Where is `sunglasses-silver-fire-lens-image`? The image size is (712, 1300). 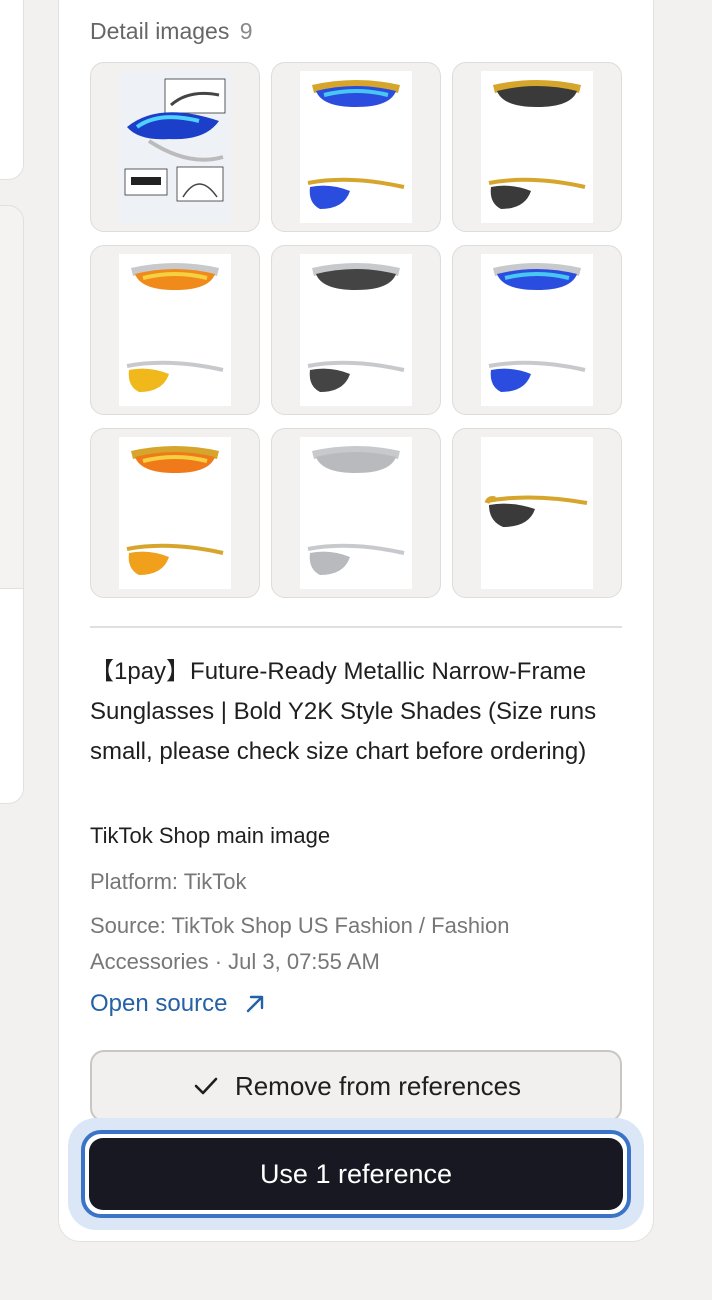 sunglasses-silver-fire-lens-image is located at coordinates (175, 330).